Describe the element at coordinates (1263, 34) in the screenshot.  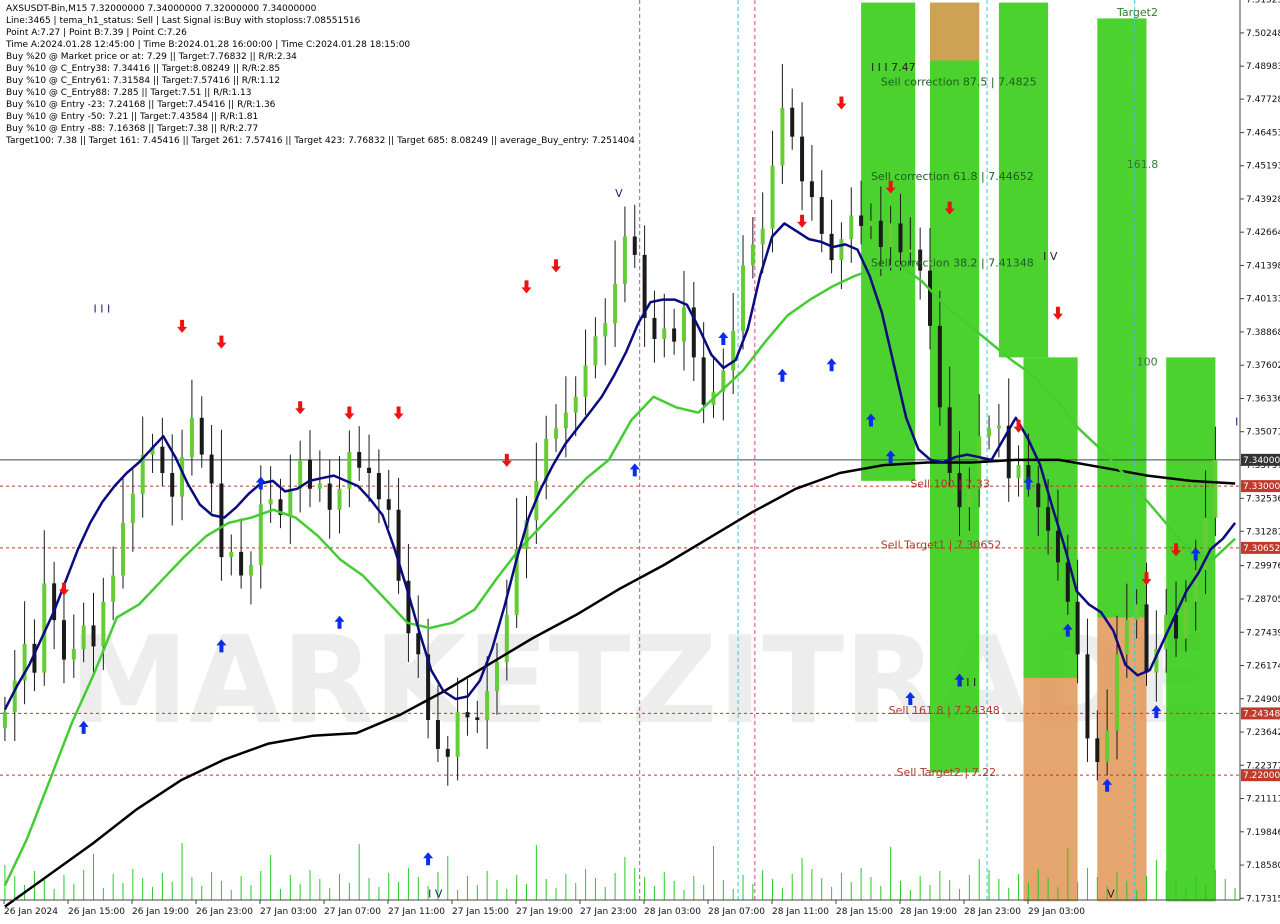
I see `y-tick-label: 7.50248` at that location.